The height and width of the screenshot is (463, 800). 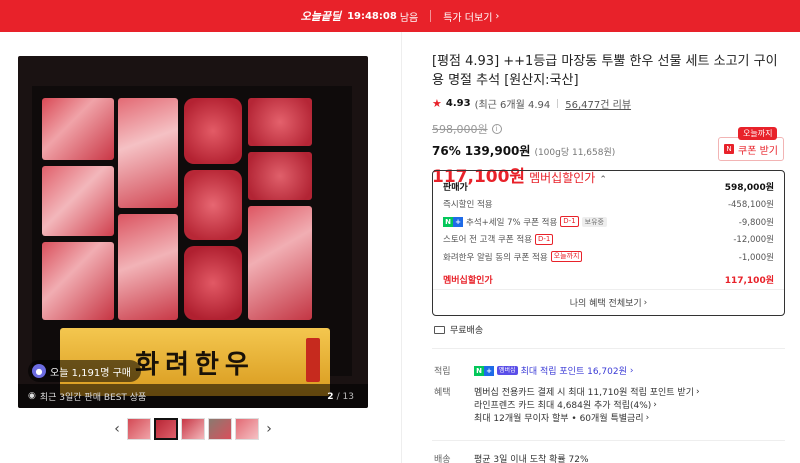 What do you see at coordinates (749, 188) in the screenshot?
I see `breakdown-value: 598,000원` at bounding box center [749, 188].